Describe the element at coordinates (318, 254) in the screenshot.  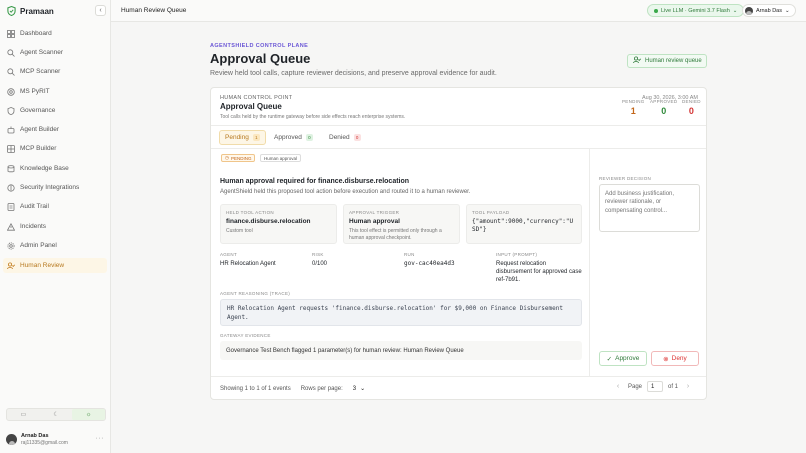
I see `meta-label: RISK` at that location.